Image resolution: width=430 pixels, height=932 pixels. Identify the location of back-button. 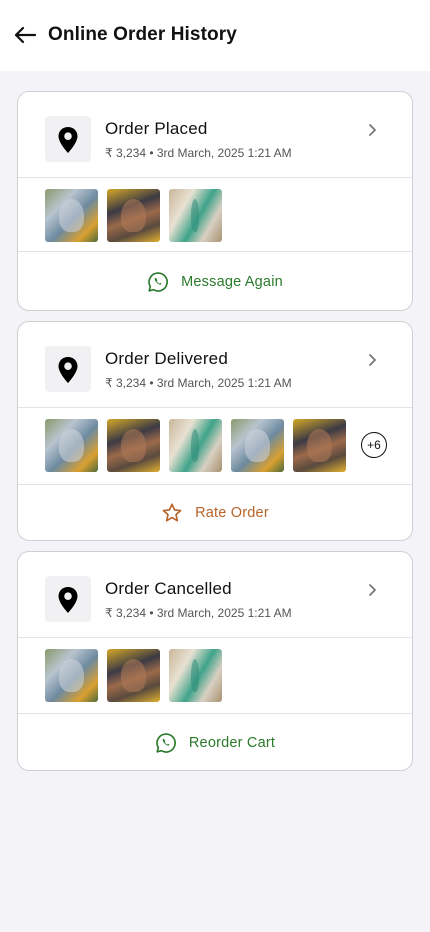
(25, 35).